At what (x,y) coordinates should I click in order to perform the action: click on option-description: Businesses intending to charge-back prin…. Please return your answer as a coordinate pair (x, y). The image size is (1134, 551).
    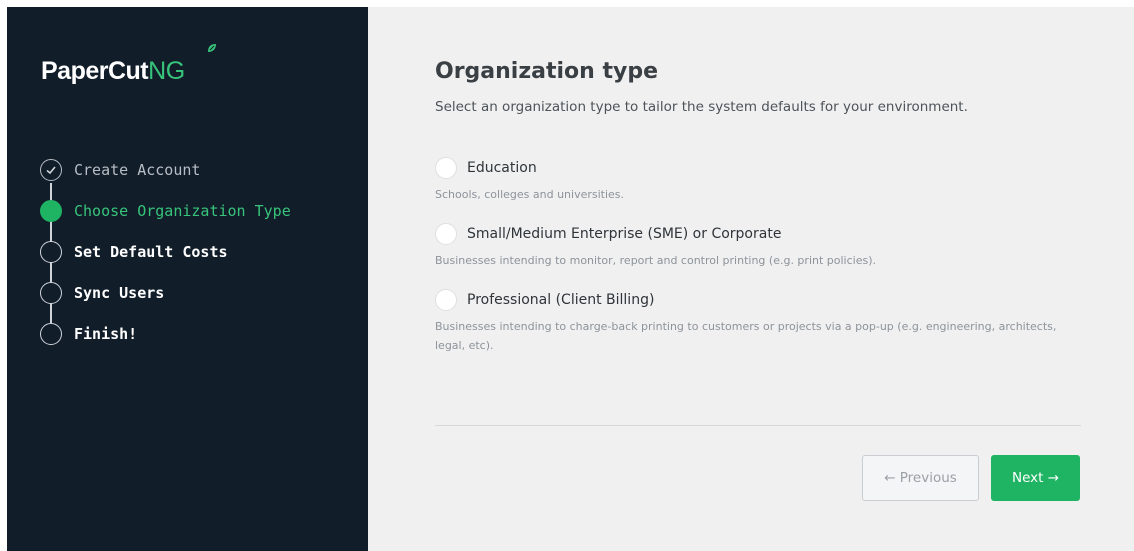
    Looking at the image, I should click on (746, 336).